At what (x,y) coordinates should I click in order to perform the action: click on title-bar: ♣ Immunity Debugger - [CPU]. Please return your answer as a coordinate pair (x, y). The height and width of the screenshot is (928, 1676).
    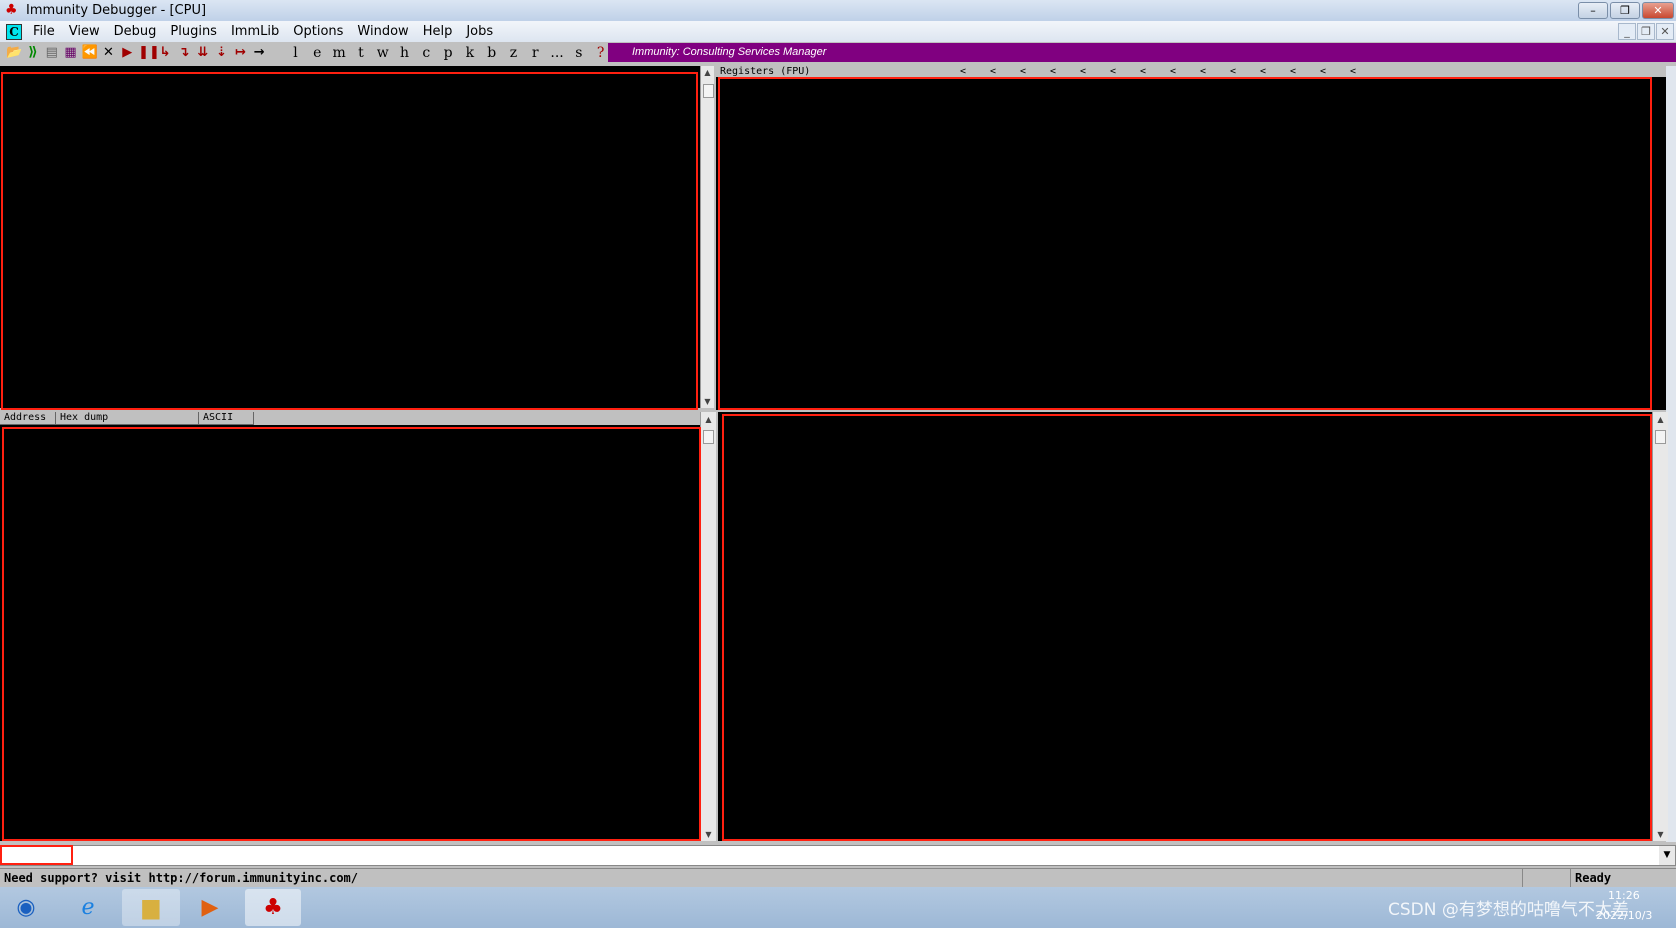
    Looking at the image, I should click on (838, 10).